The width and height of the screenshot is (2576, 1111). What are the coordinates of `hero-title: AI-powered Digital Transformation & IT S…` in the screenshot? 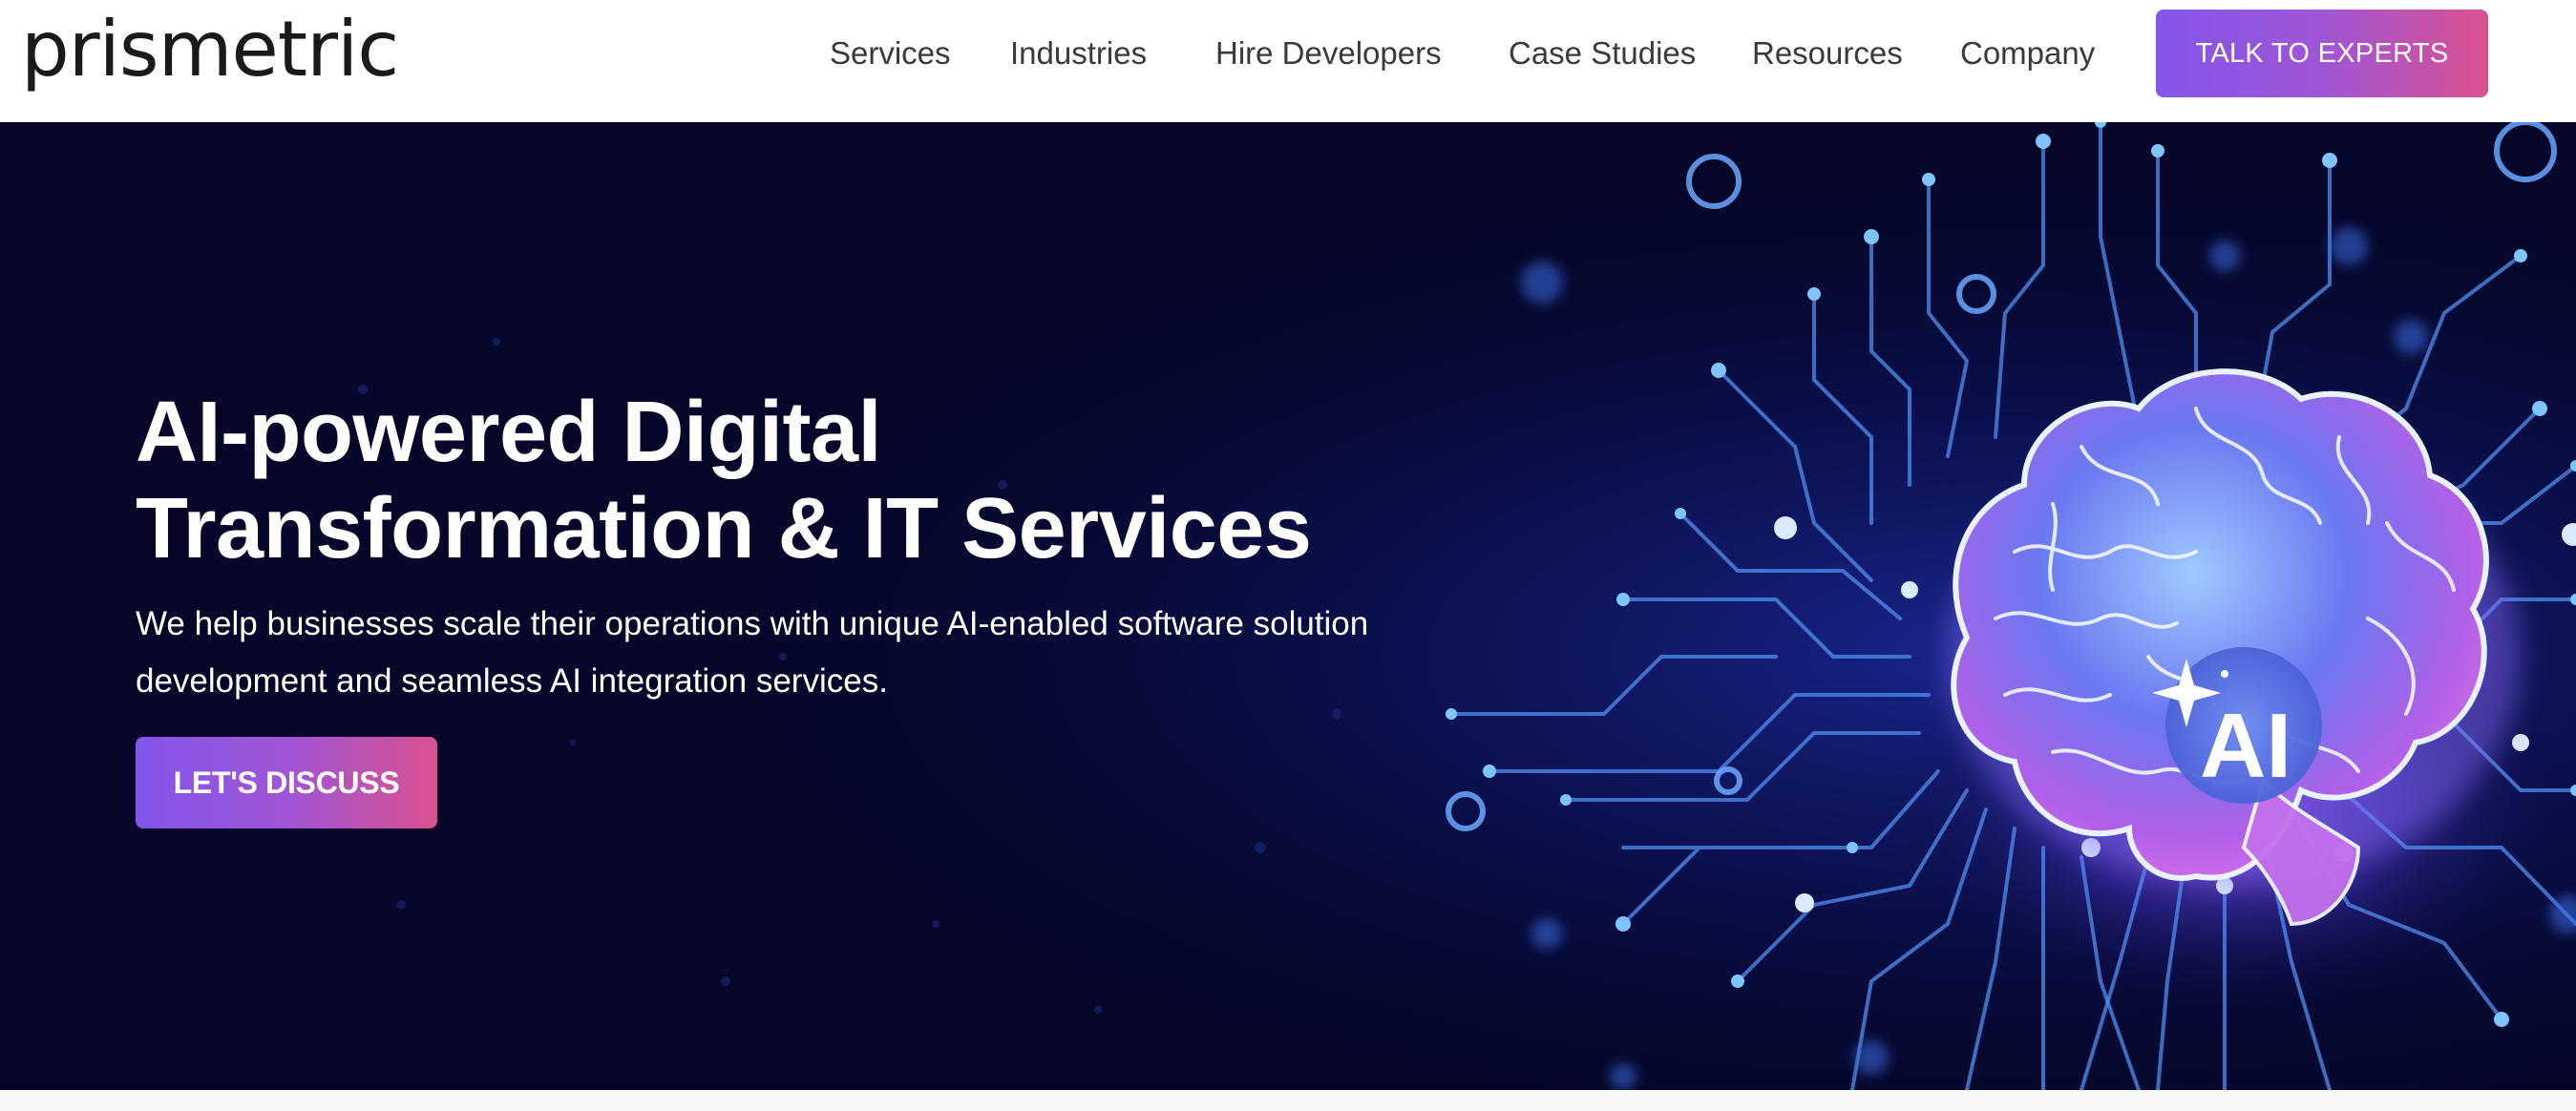 It's located at (724, 481).